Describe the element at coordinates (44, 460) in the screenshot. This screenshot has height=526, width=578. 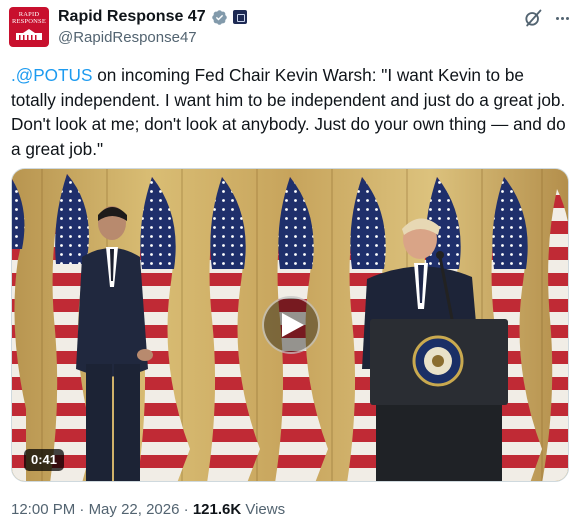
I see `video-duration: 0:41` at that location.